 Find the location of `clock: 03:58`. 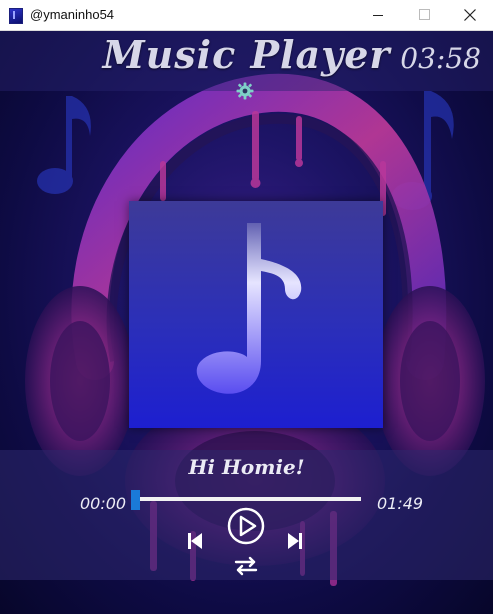

clock: 03:58 is located at coordinates (440, 58).